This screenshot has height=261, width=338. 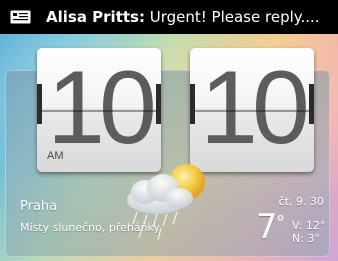 I want to click on degree-symbol: °, so click(x=280, y=222).